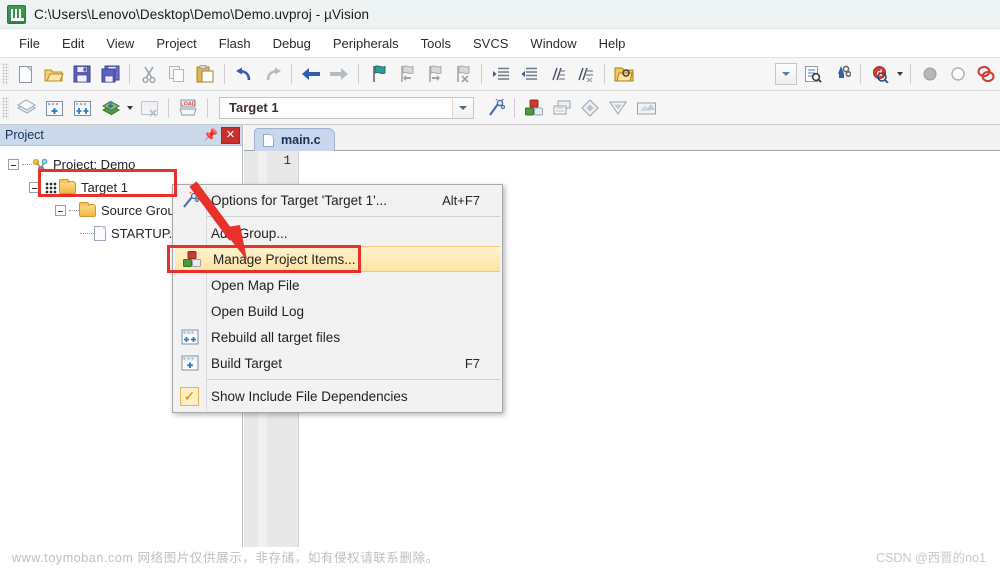 Image resolution: width=1000 pixels, height=573 pixels. I want to click on stop-icon, so click(958, 74).